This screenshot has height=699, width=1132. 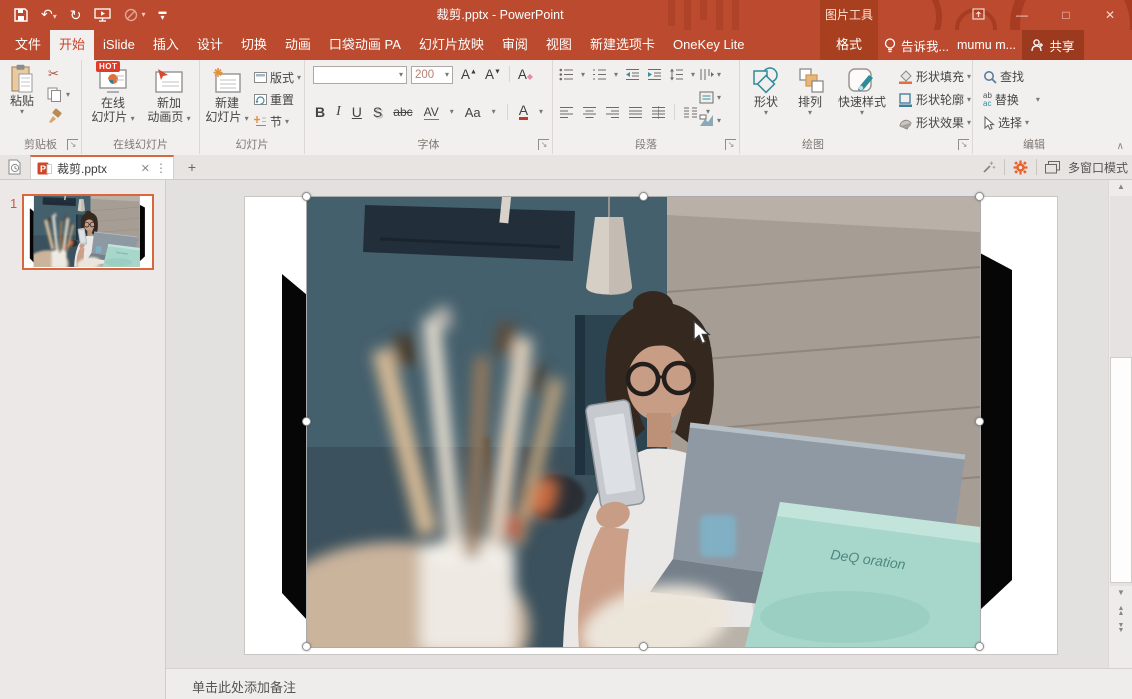 What do you see at coordinates (277, 77) in the screenshot?
I see `layout-button: 版式 ▾` at bounding box center [277, 77].